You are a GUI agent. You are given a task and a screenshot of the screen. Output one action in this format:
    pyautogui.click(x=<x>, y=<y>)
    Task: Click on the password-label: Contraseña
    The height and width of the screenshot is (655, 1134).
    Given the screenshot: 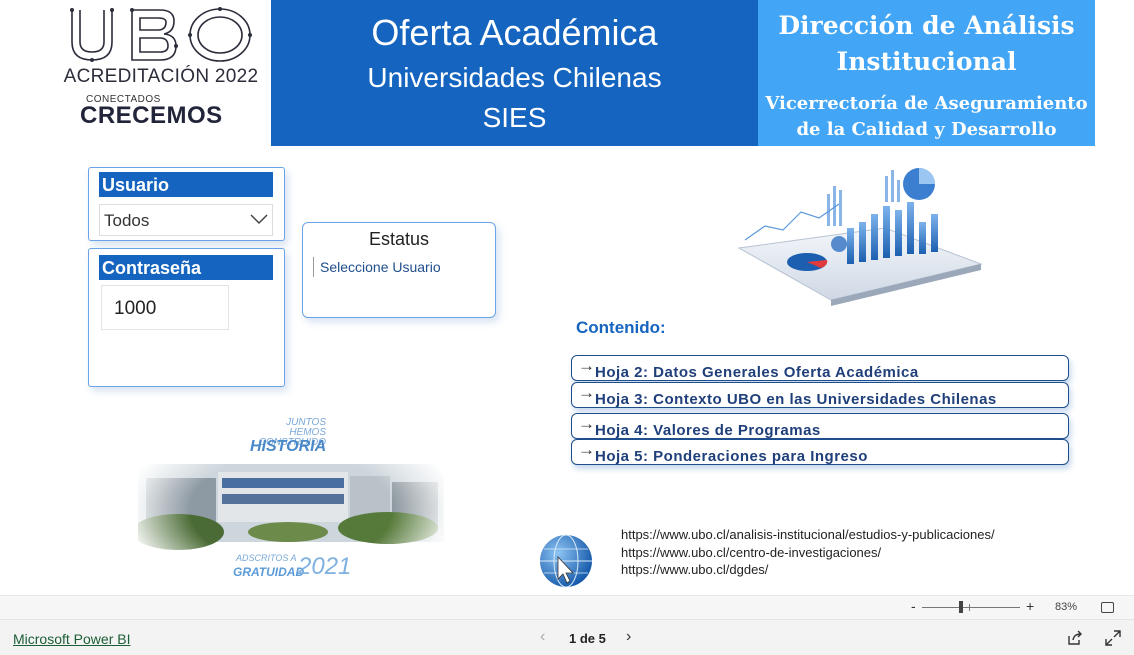 What is the action you would take?
    pyautogui.click(x=186, y=267)
    